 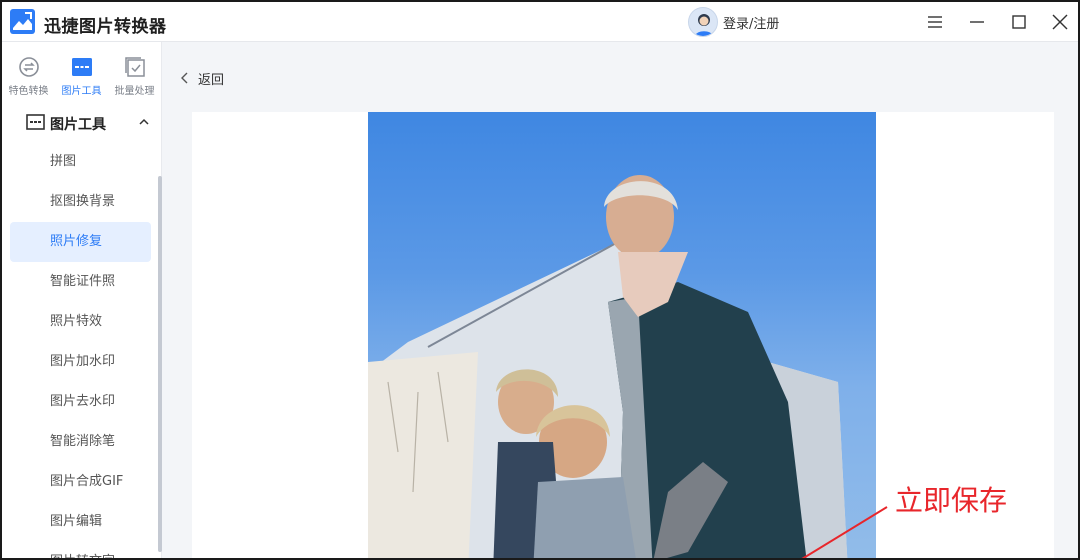 What do you see at coordinates (81, 91) in the screenshot?
I see `tab-label: 图片工具` at bounding box center [81, 91].